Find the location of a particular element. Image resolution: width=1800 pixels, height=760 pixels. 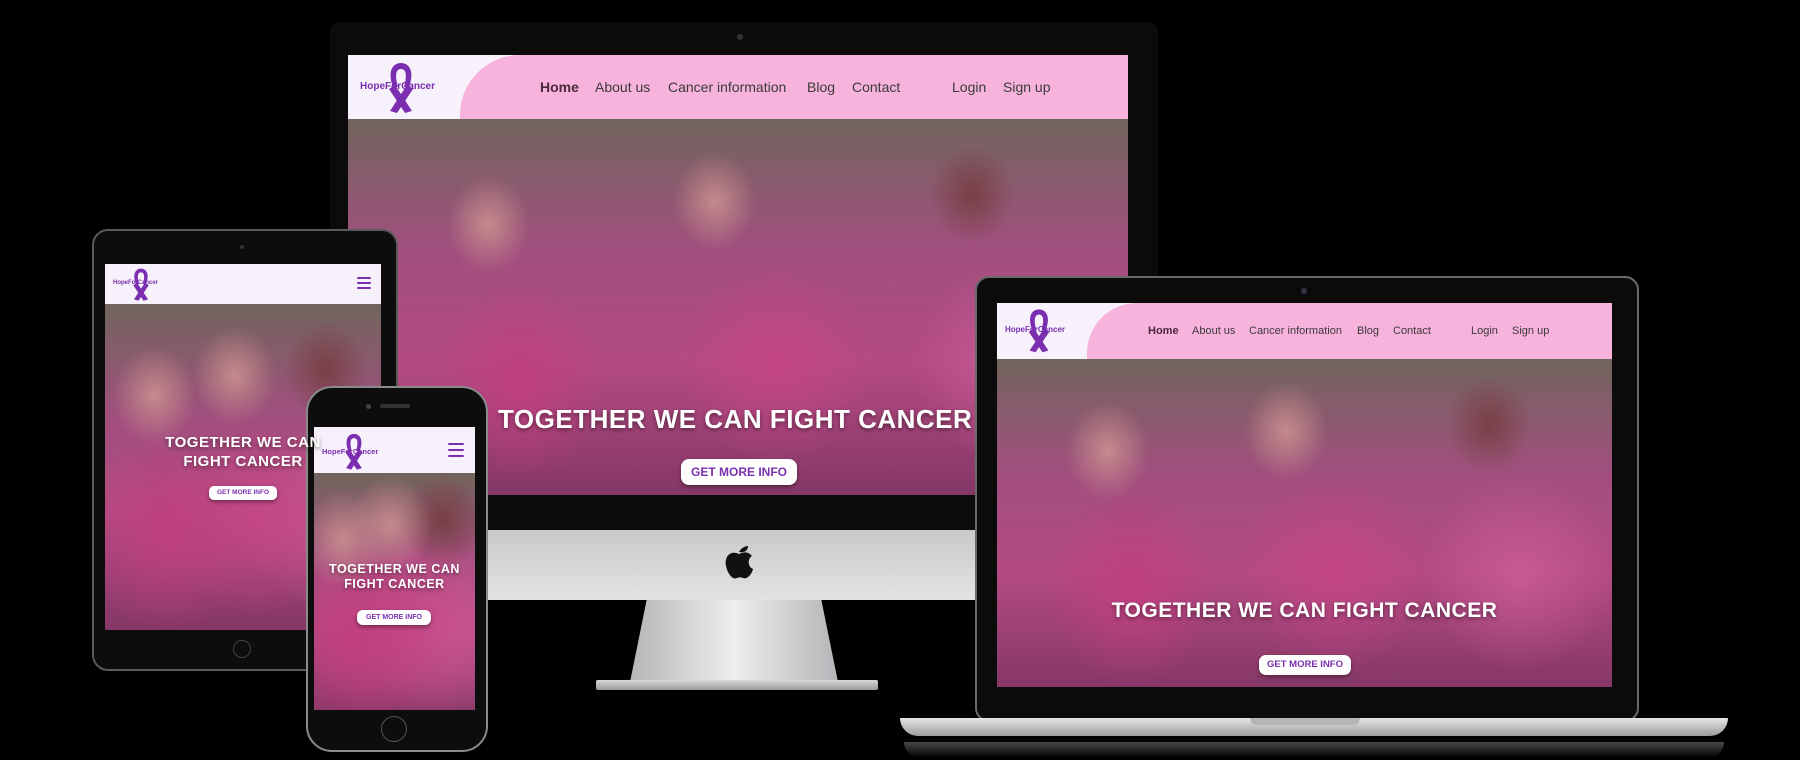

phone-hero-button: GET MORE INFO is located at coordinates (394, 617).